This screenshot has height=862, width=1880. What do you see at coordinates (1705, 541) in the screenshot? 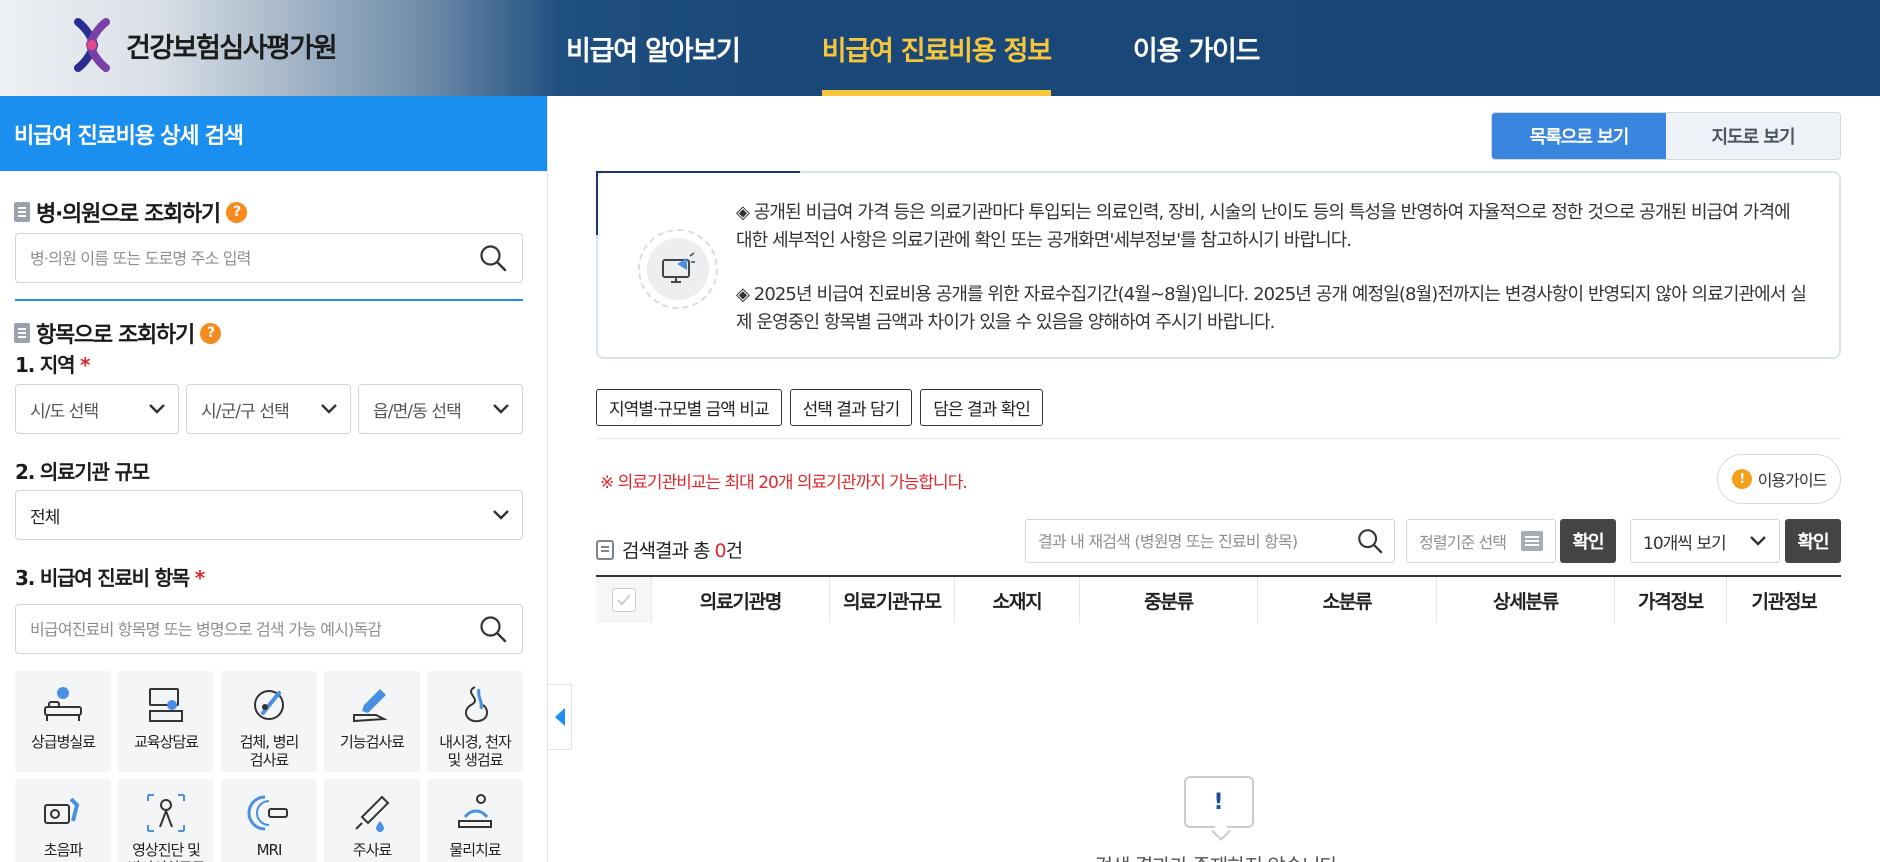
I see `per-page-select: 10개씩 보기` at bounding box center [1705, 541].